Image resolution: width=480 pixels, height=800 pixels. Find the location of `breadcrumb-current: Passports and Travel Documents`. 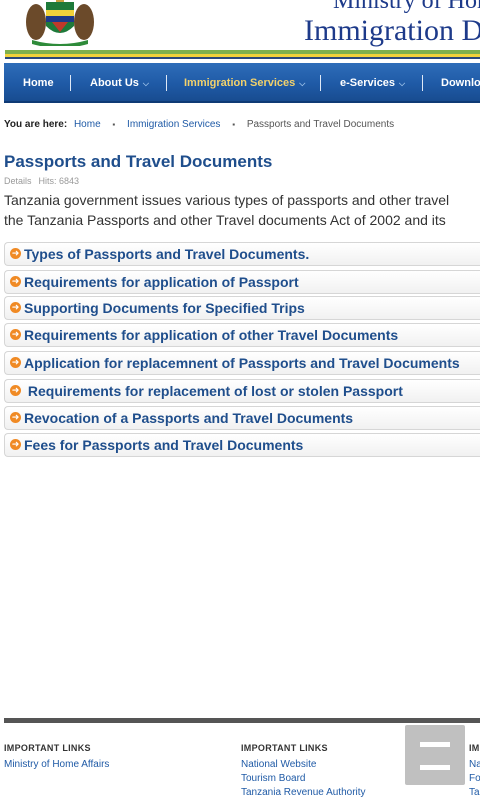

breadcrumb-current: Passports and Travel Documents is located at coordinates (320, 124).